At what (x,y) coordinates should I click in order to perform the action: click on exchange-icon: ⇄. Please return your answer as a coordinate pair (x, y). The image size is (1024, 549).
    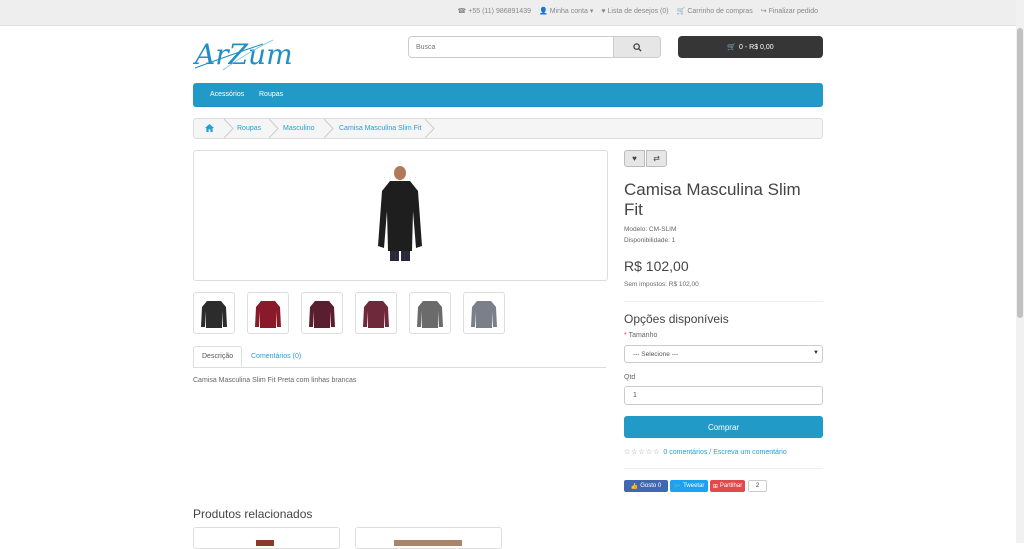
    Looking at the image, I should click on (656, 158).